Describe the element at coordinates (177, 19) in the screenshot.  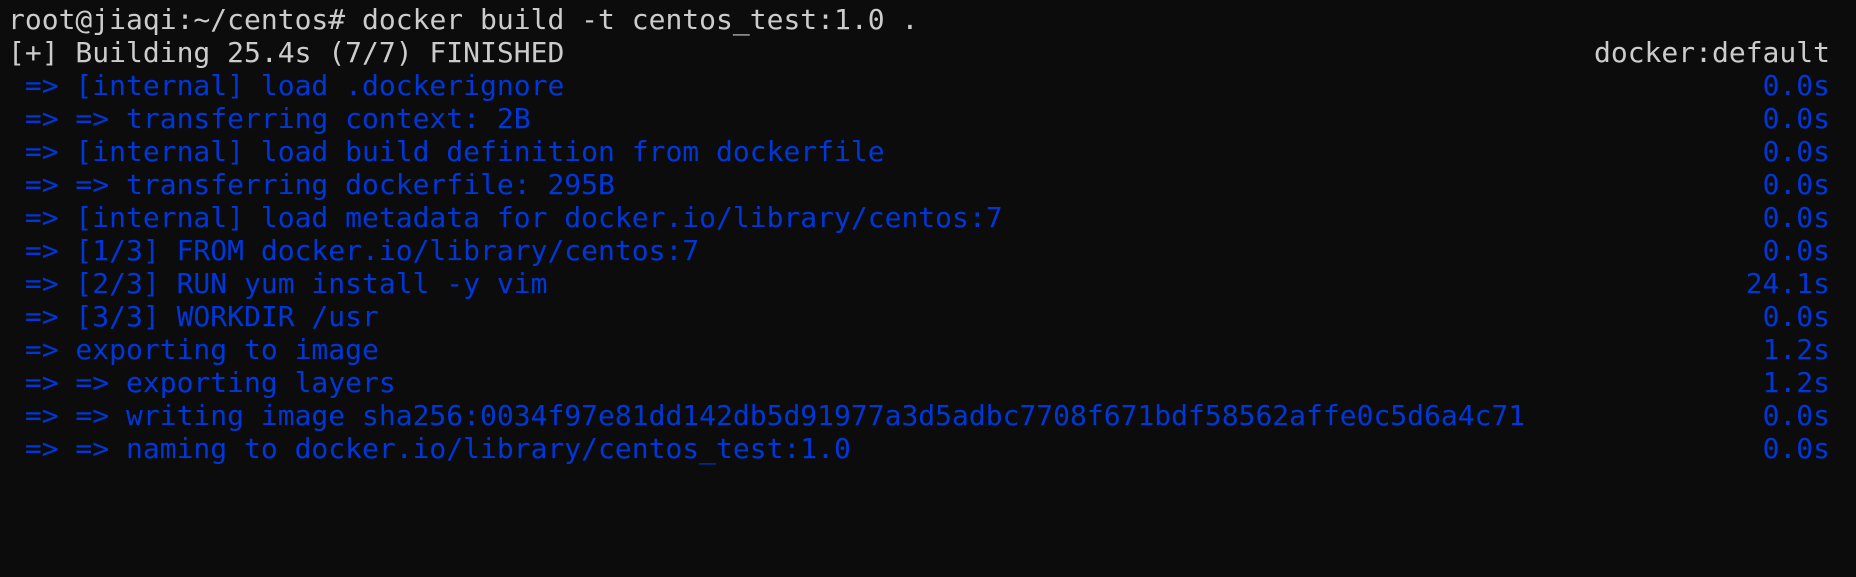
I see `shell-prompt: root@jiaqi:~/centos#` at that location.